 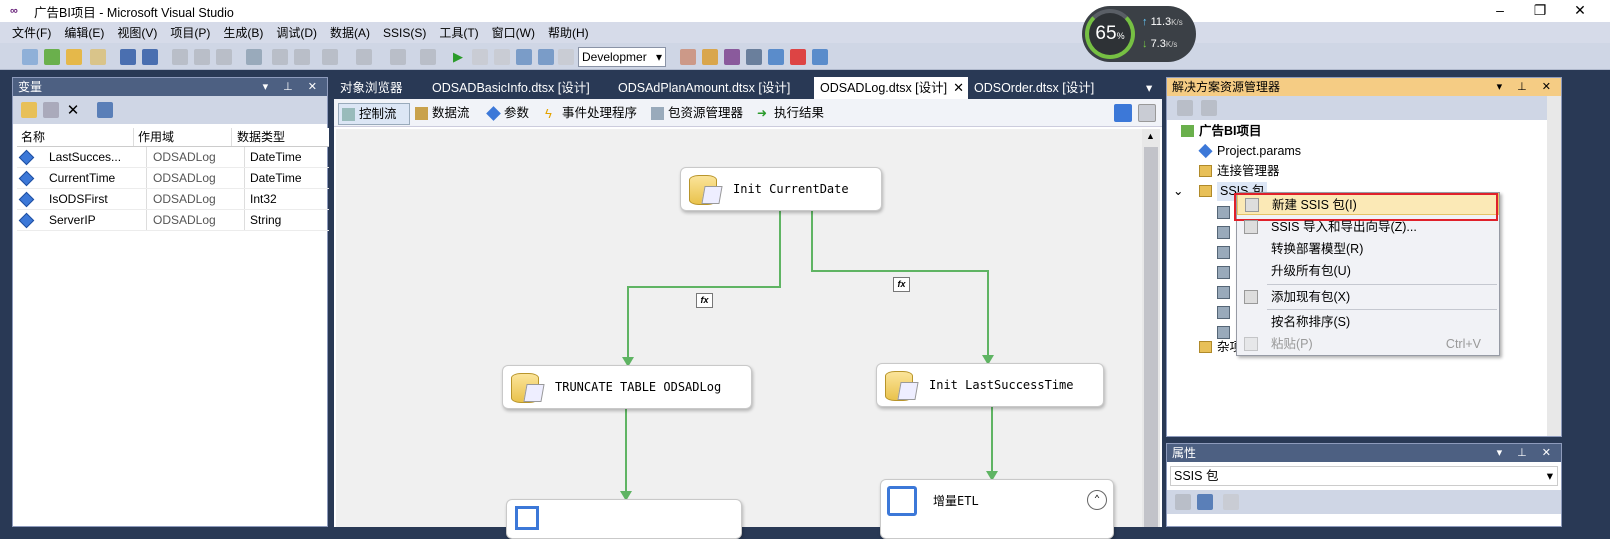 What do you see at coordinates (627, 387) in the screenshot?
I see `task-truncate-table: TRUNCATE TABLE ODSADLog` at bounding box center [627, 387].